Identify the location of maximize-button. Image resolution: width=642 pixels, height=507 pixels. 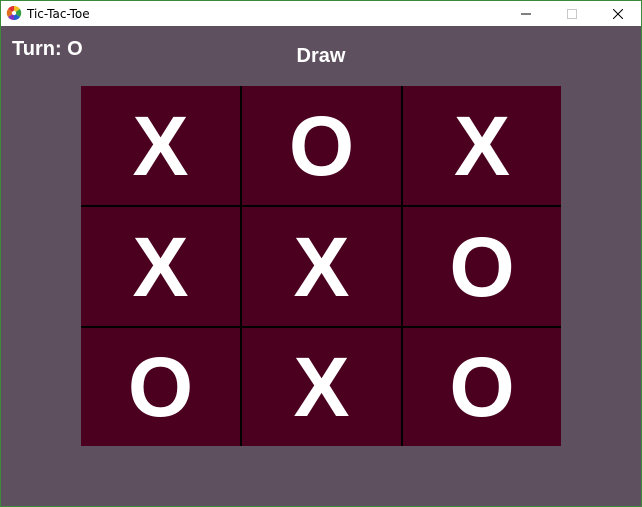
(572, 13).